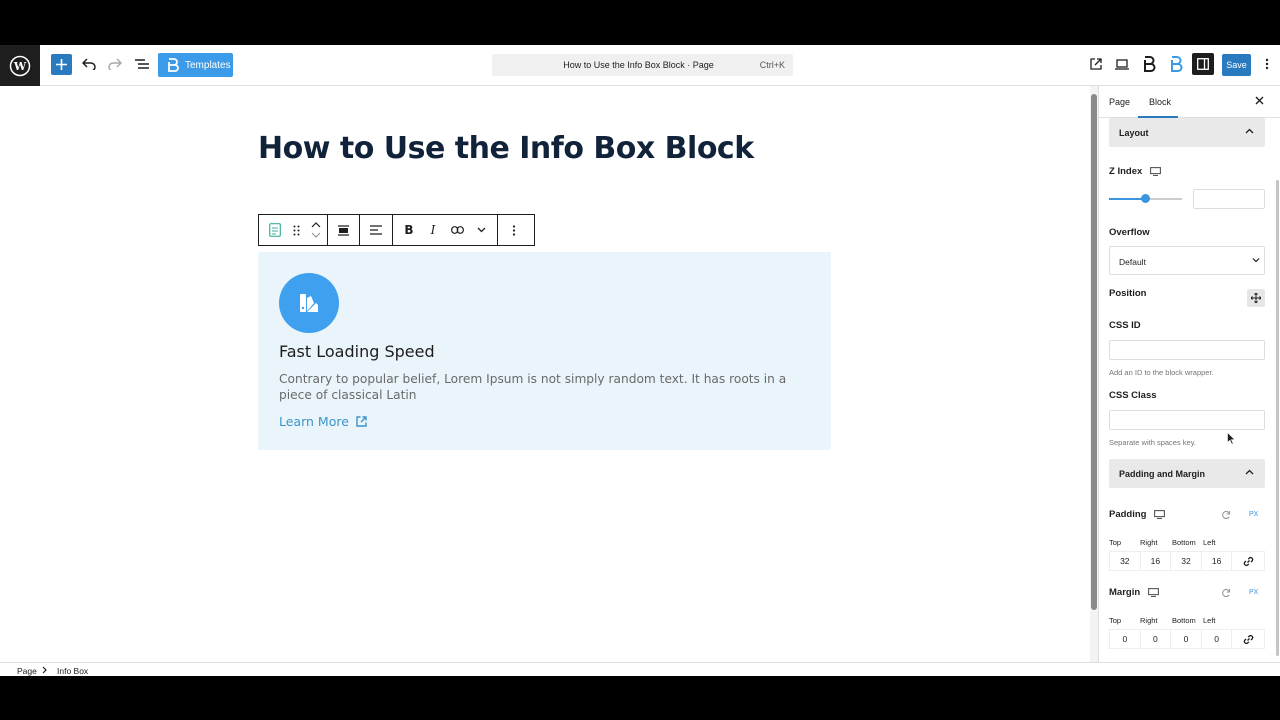 Image resolution: width=1280 pixels, height=720 pixels. Describe the element at coordinates (1125, 561) in the screenshot. I see `padding-top-input: 32` at that location.